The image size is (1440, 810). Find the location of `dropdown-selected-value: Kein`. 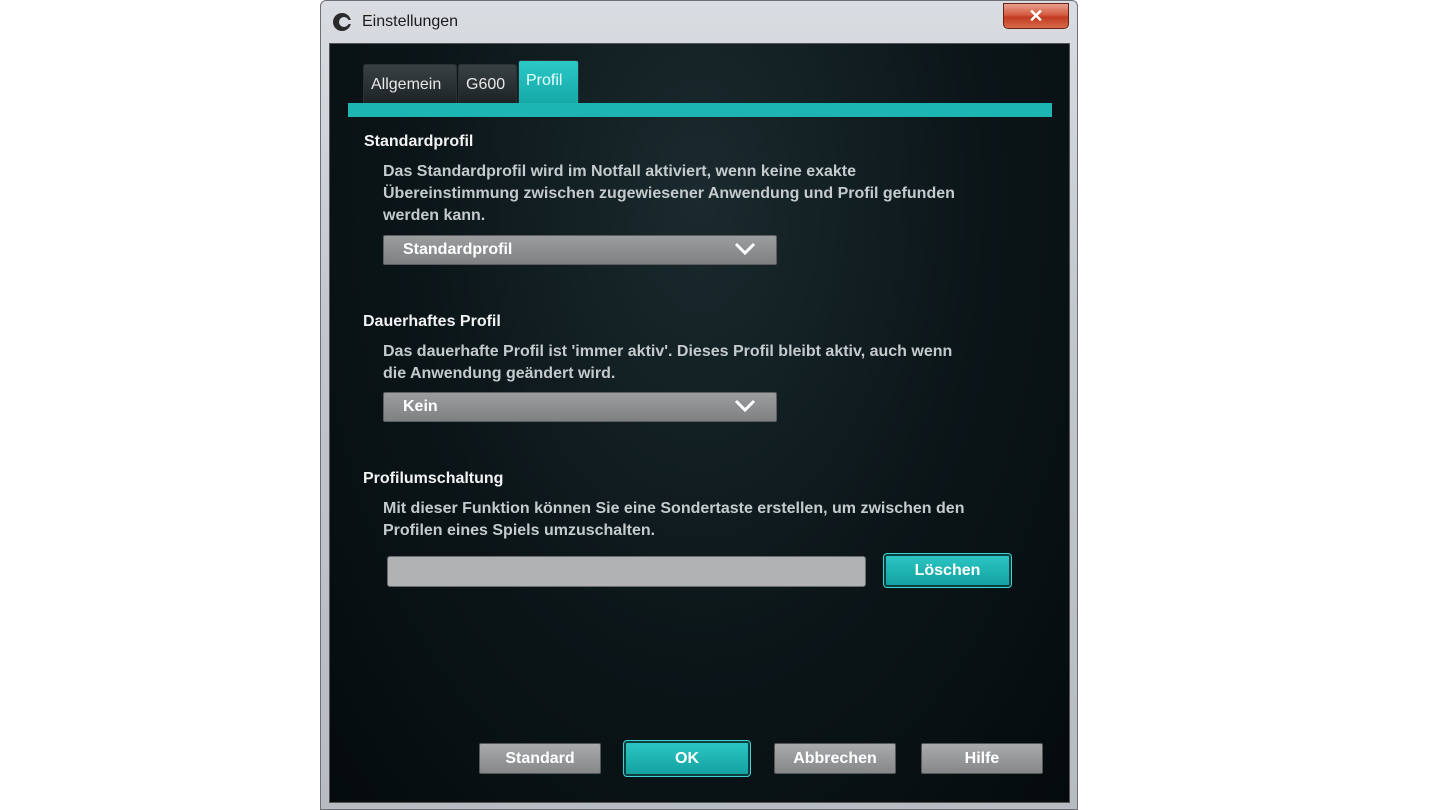

dropdown-selected-value: Kein is located at coordinates (420, 406).